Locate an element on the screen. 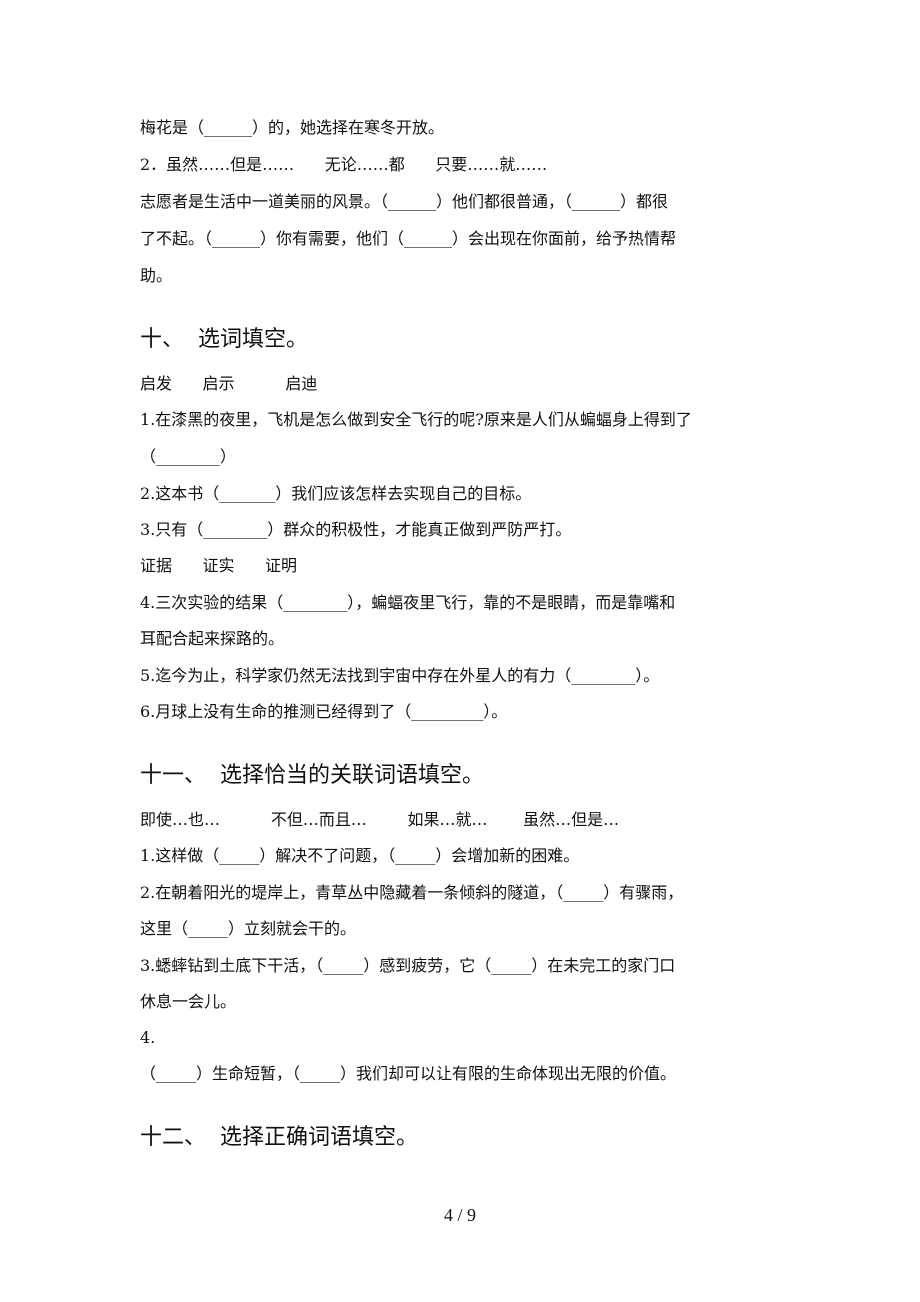 The height and width of the screenshot is (1302, 920). text-line: 梅花是（______）的，她选择在寒冬开放。 is located at coordinates (292, 127).